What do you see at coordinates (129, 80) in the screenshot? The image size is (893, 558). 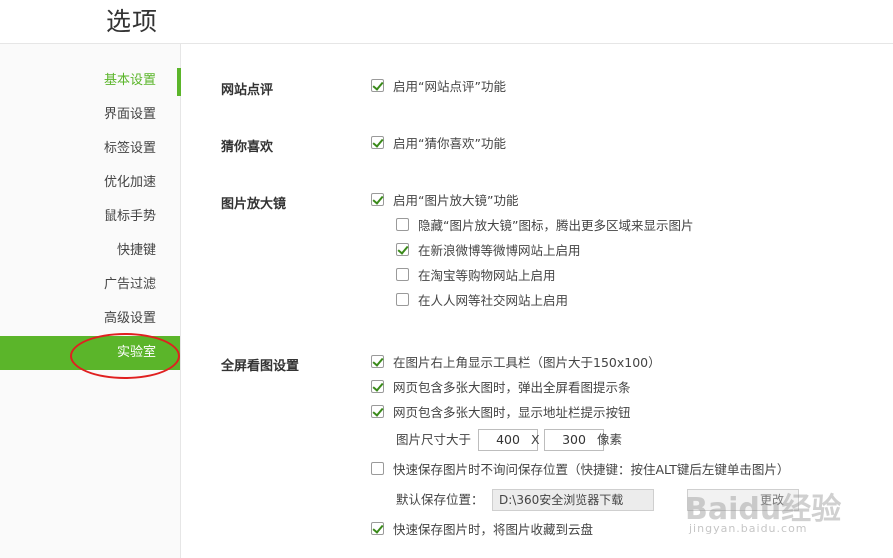 I see `sidebar-item-label: 基本设置` at bounding box center [129, 80].